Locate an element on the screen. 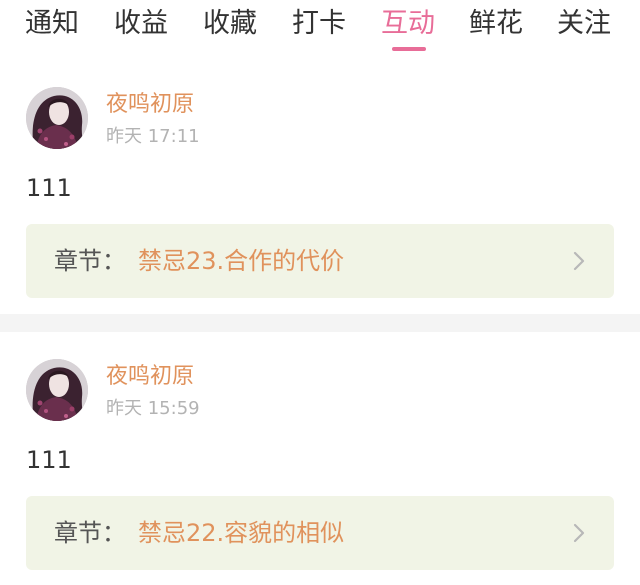 Image resolution: width=640 pixels, height=585 pixels. chapter-title: 禁忌23.合作的代价 is located at coordinates (241, 261).